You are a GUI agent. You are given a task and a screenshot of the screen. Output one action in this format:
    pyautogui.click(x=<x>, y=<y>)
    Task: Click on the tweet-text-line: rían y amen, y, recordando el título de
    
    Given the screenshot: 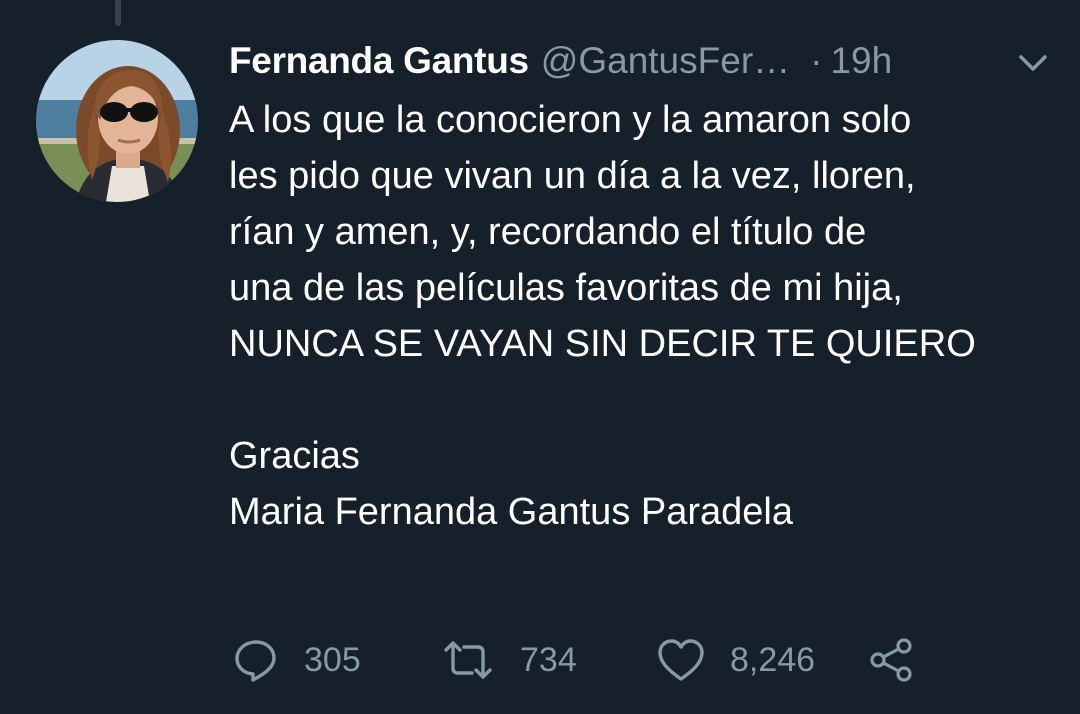 What is the action you would take?
    pyautogui.click(x=548, y=232)
    